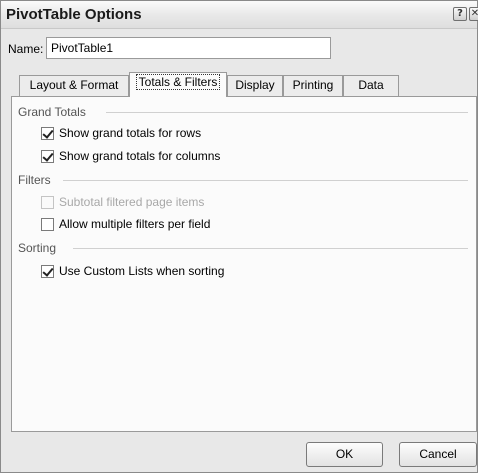 The height and width of the screenshot is (473, 478). What do you see at coordinates (188, 48) in the screenshot?
I see `name-input: PivotTable1` at bounding box center [188, 48].